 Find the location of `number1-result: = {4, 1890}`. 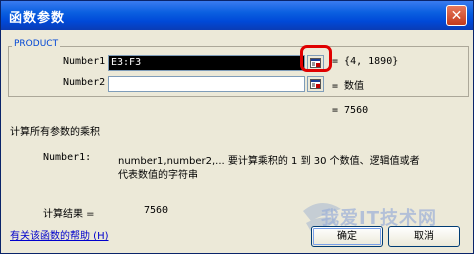

number1-result: = {4, 1890} is located at coordinates (365, 61).